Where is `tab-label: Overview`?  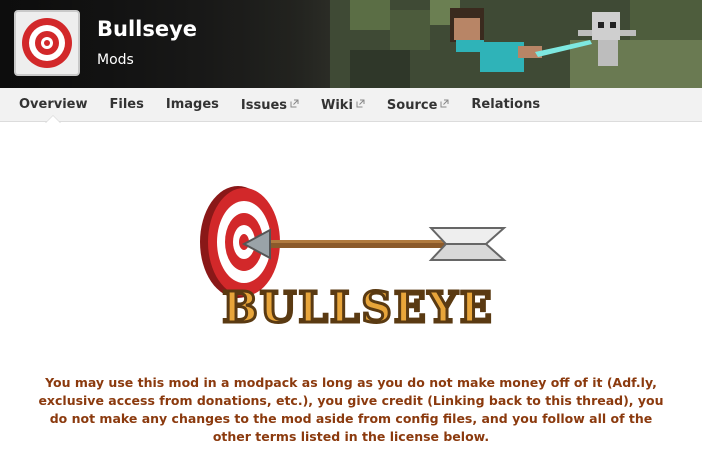 tab-label: Overview is located at coordinates (53, 104).